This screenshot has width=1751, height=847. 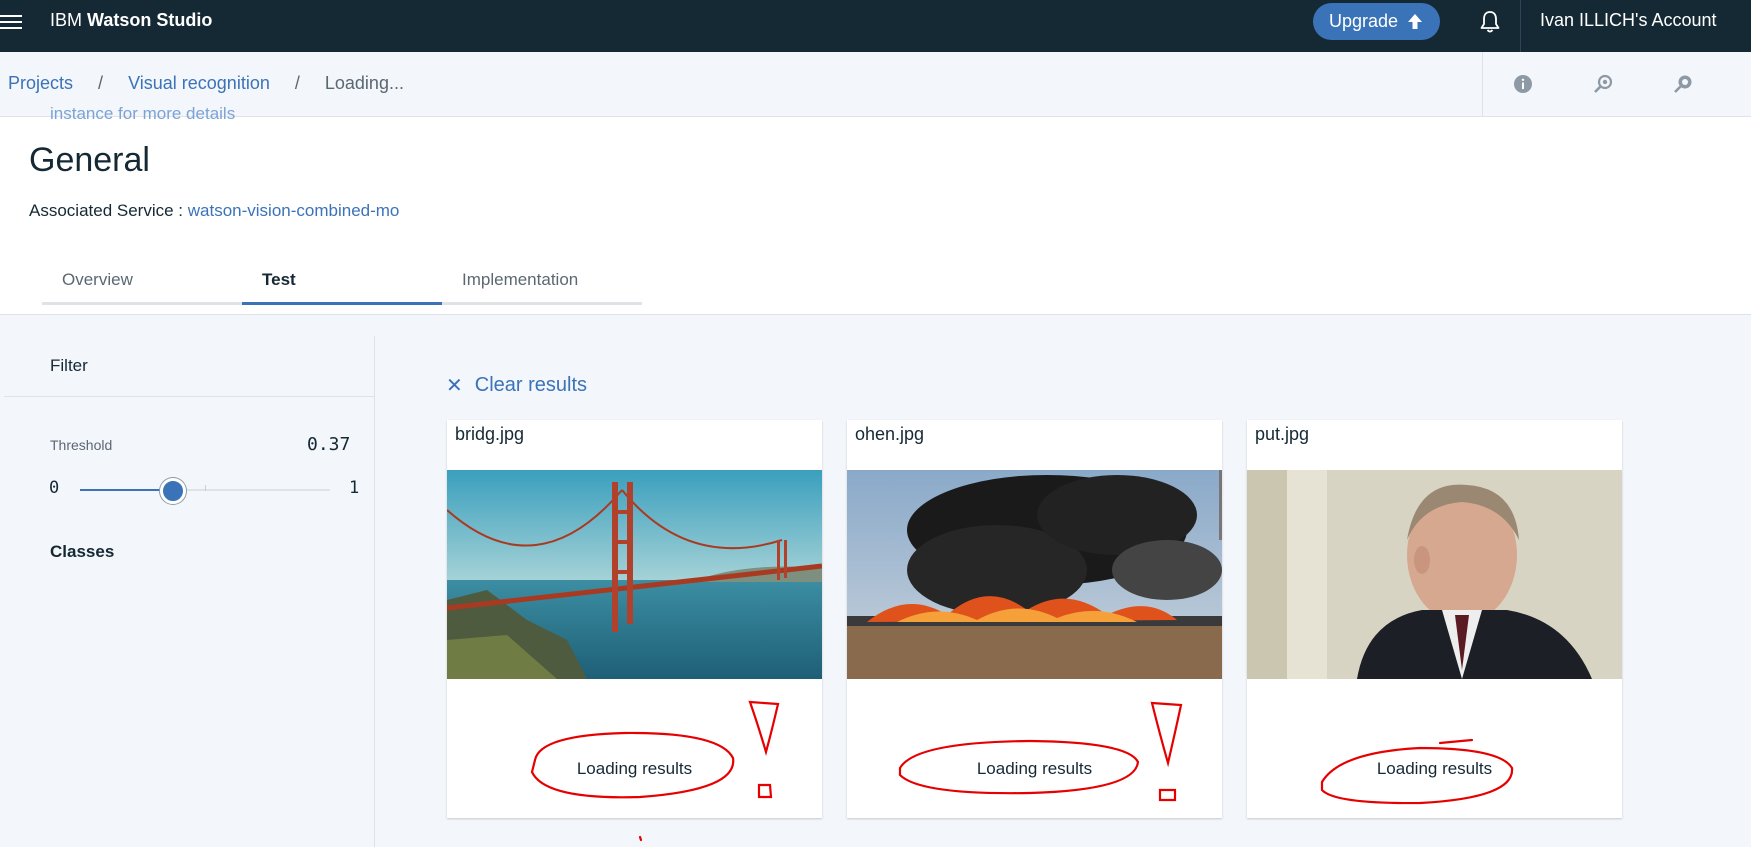 What do you see at coordinates (142, 281) in the screenshot?
I see `tab-overview: Overview` at bounding box center [142, 281].